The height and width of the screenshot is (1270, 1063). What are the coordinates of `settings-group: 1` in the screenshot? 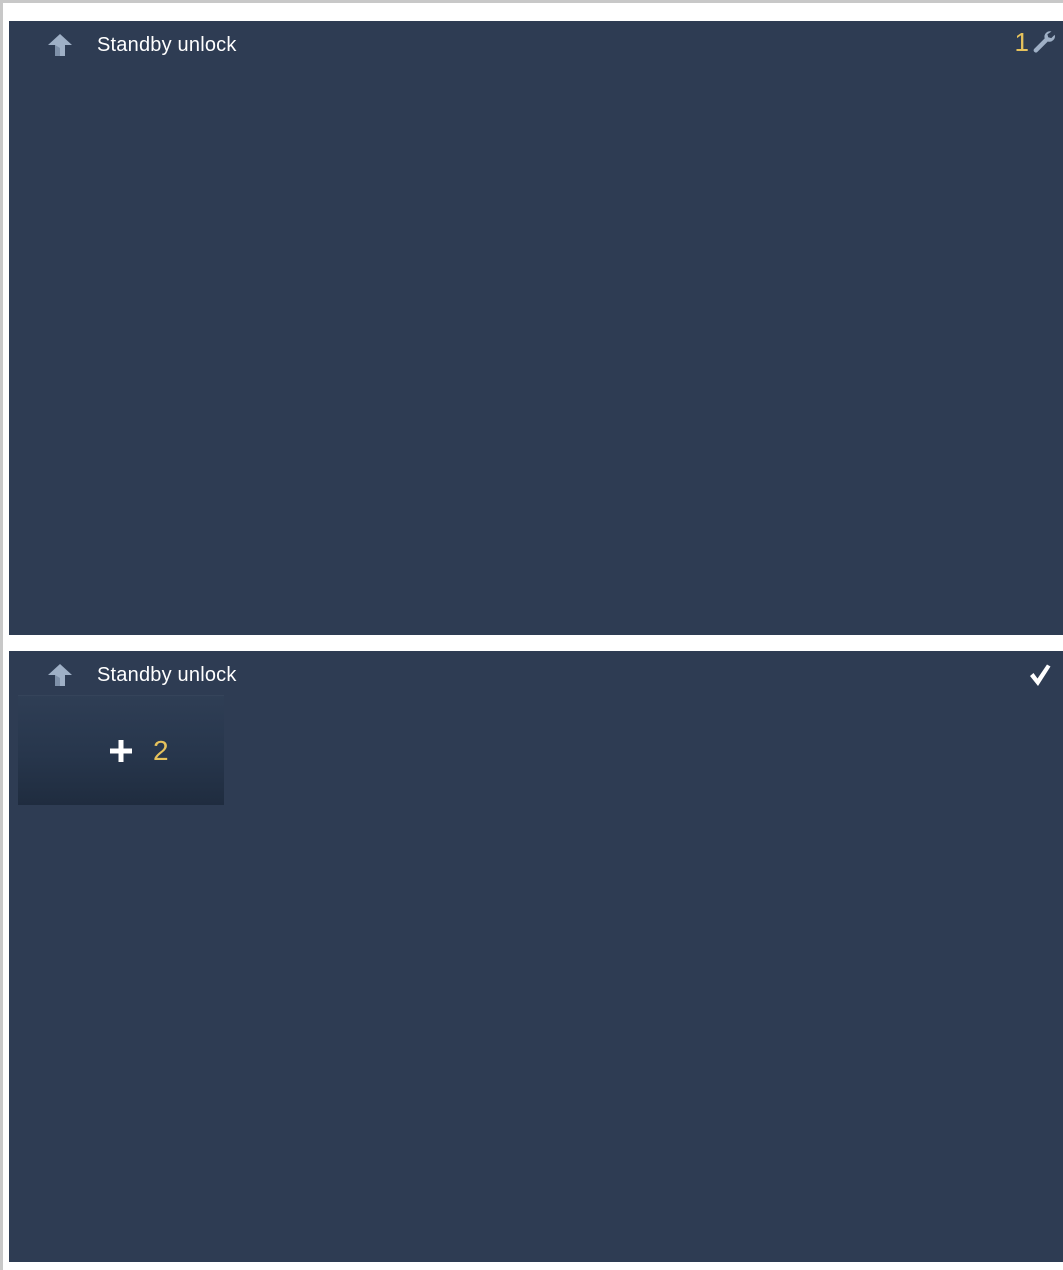 It's located at (1036, 42).